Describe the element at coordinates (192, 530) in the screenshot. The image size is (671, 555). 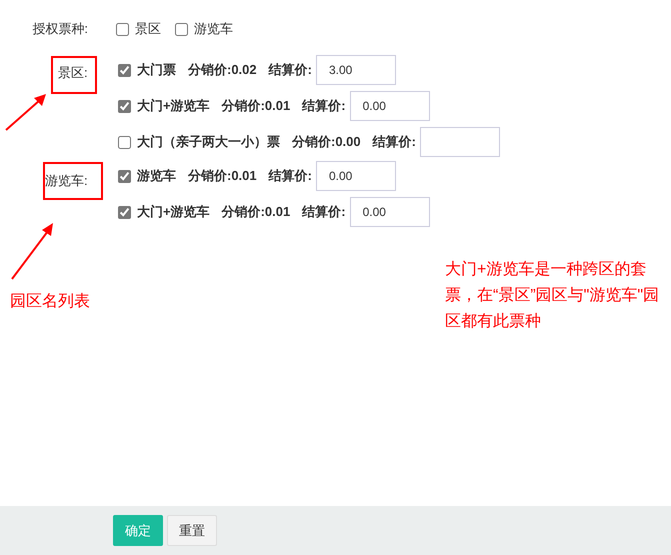
I see `reset-button: 重置` at that location.